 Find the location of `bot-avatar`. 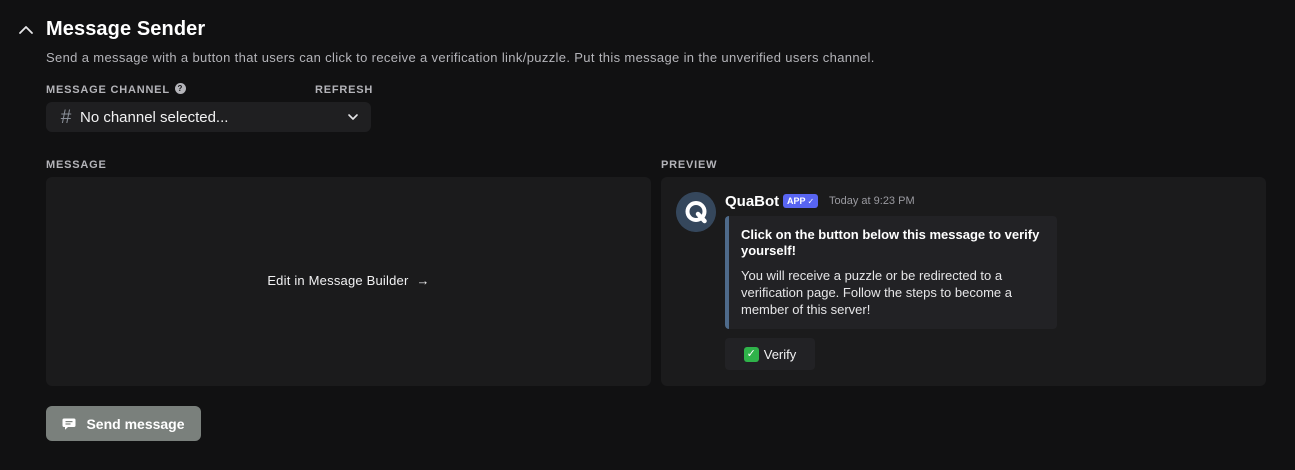

bot-avatar is located at coordinates (696, 212).